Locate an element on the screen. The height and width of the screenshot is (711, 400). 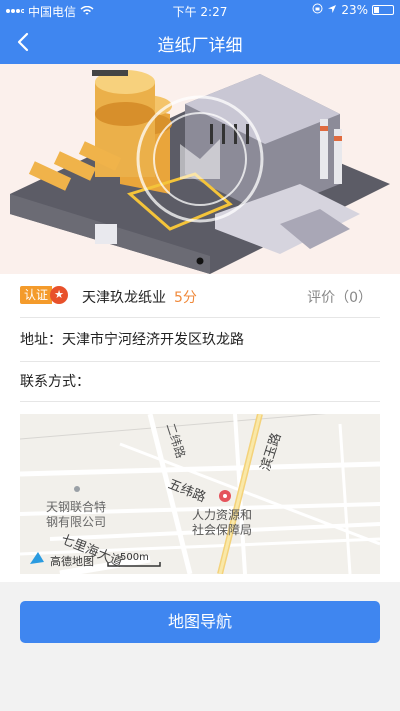
battery-icon is located at coordinates (383, 10).